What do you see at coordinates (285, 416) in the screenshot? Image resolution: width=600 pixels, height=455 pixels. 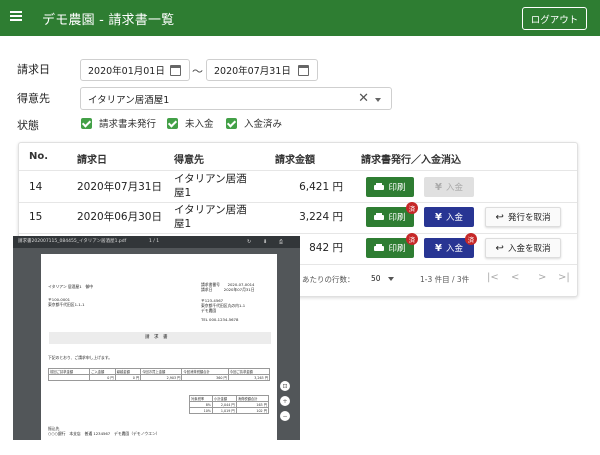 I see `zoom-out-icon: −` at bounding box center [285, 416].